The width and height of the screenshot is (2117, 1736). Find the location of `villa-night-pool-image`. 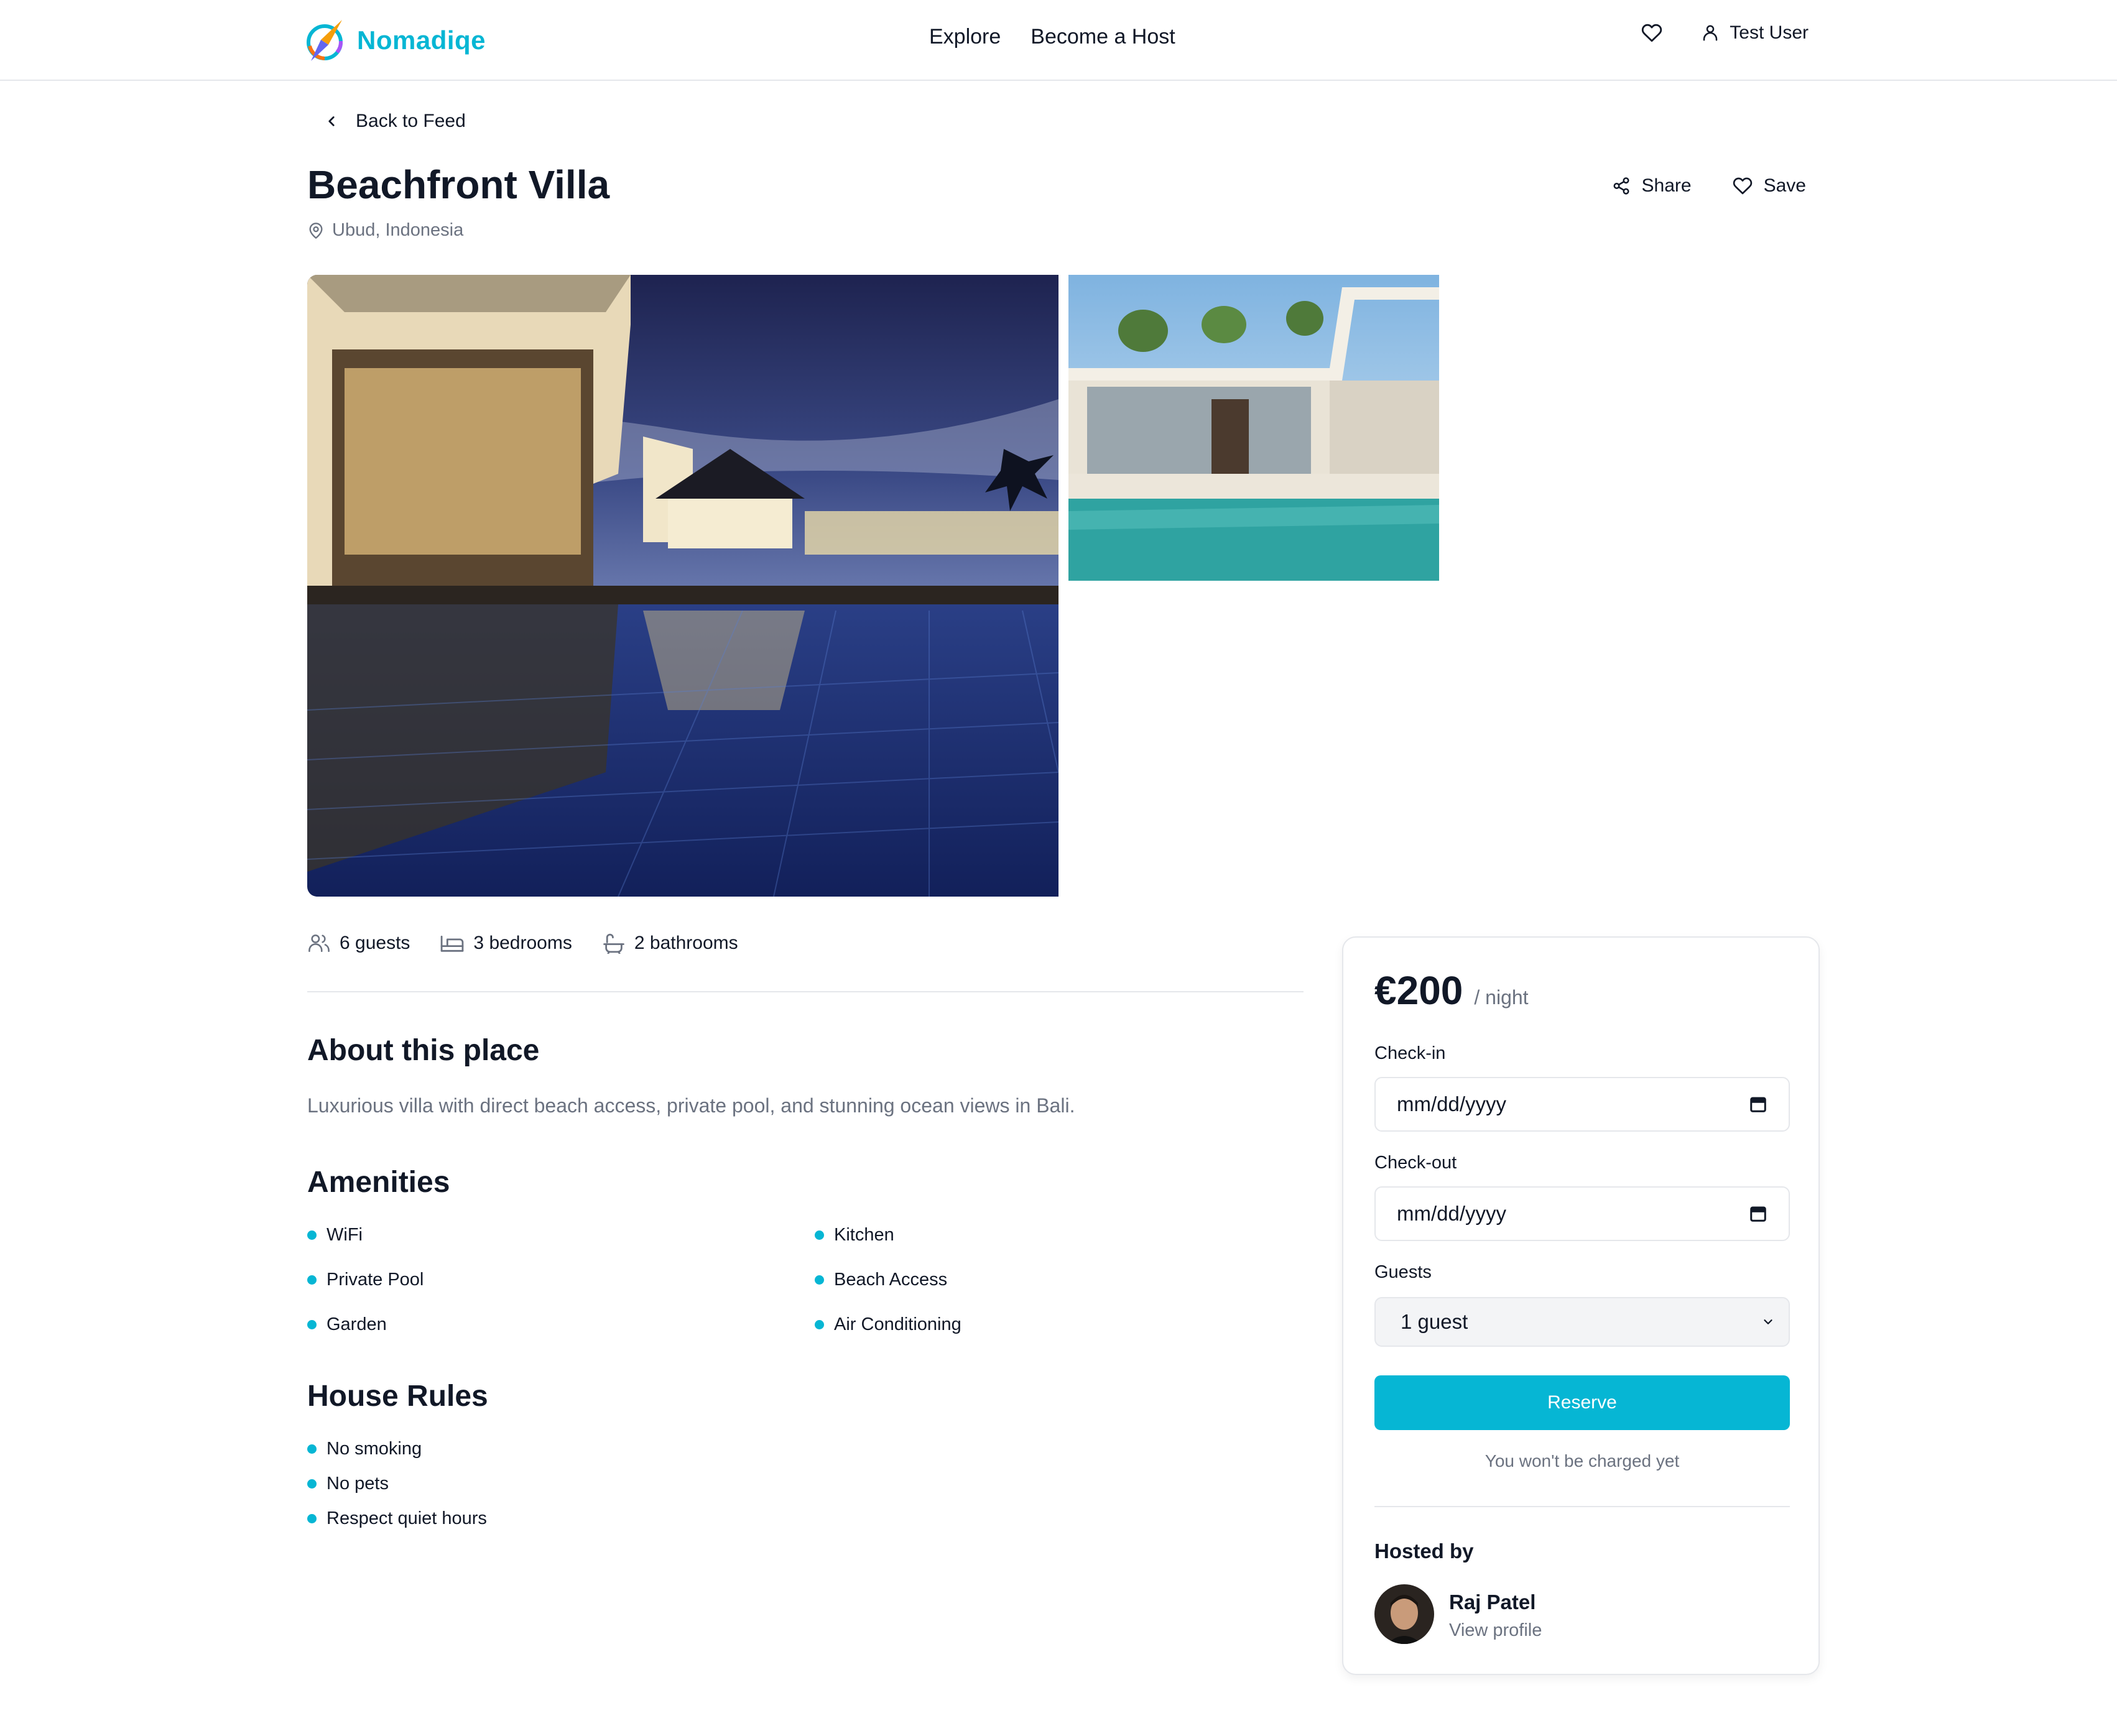

villa-night-pool-image is located at coordinates (682, 586).